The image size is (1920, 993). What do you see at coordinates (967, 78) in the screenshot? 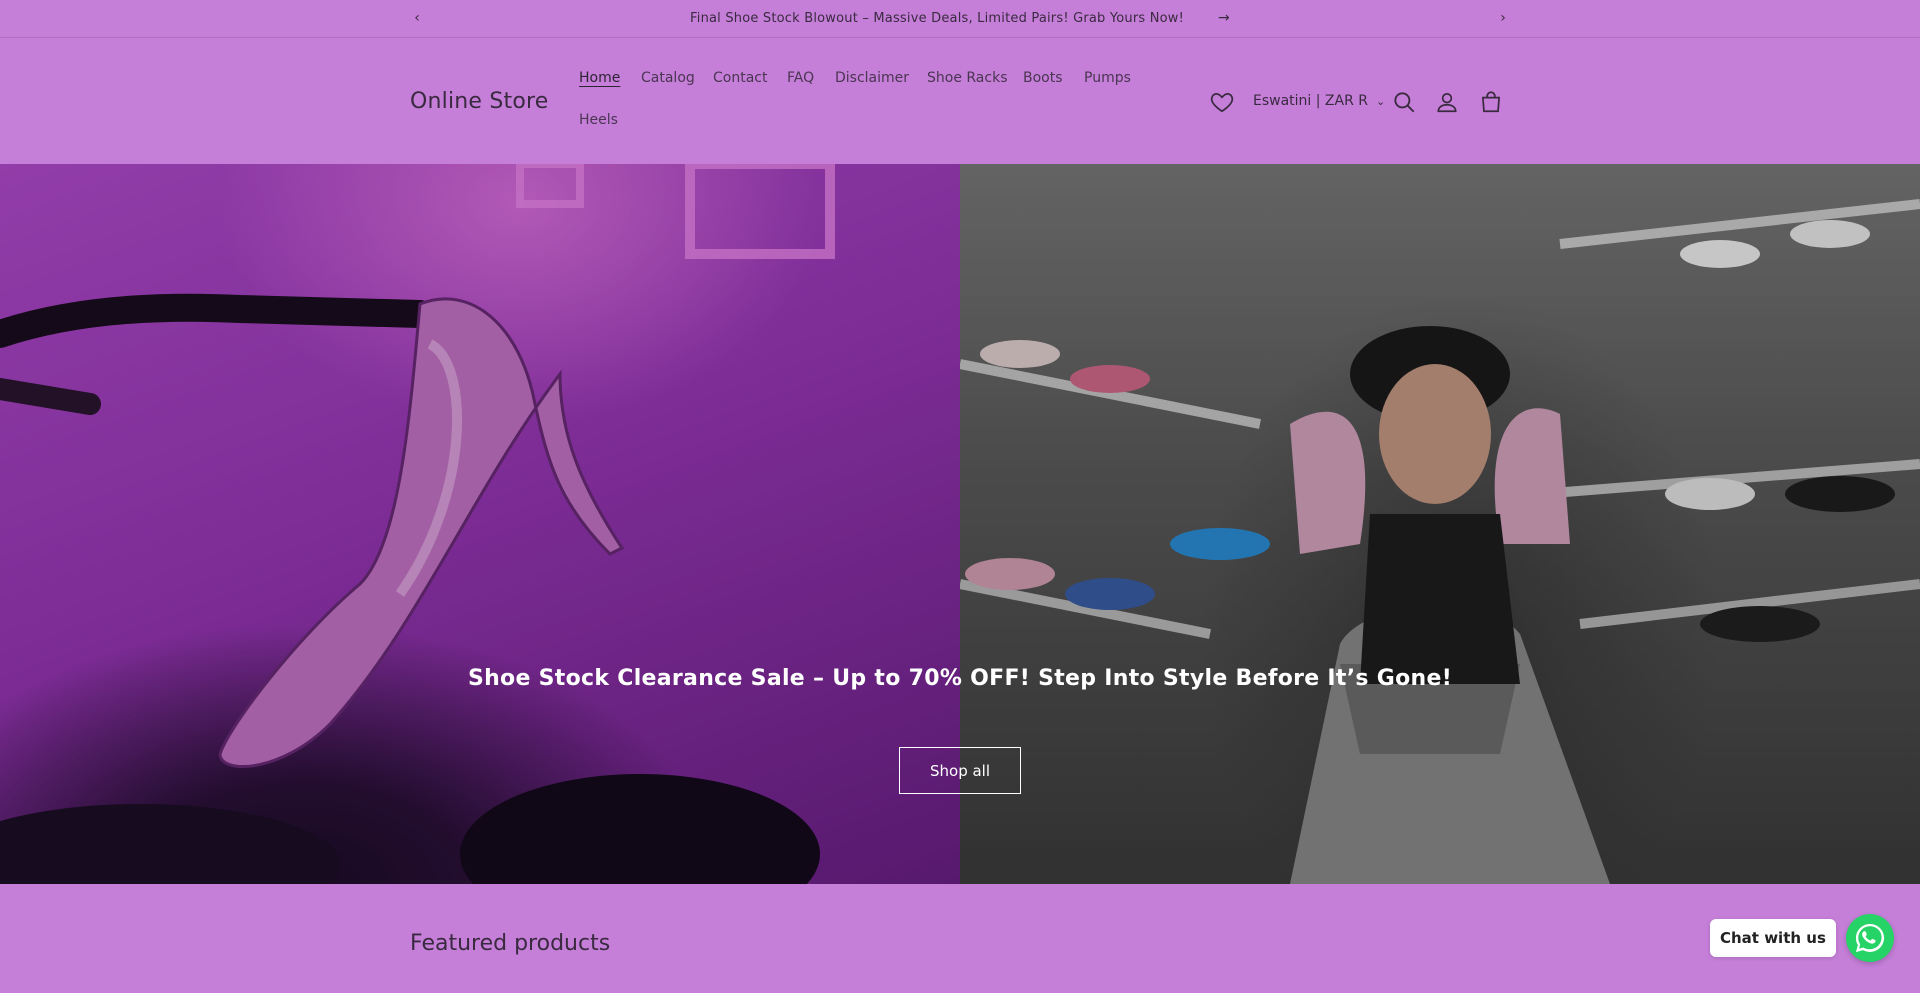
I see `nav-item-shoe-racks: Shoe Racks` at bounding box center [967, 78].